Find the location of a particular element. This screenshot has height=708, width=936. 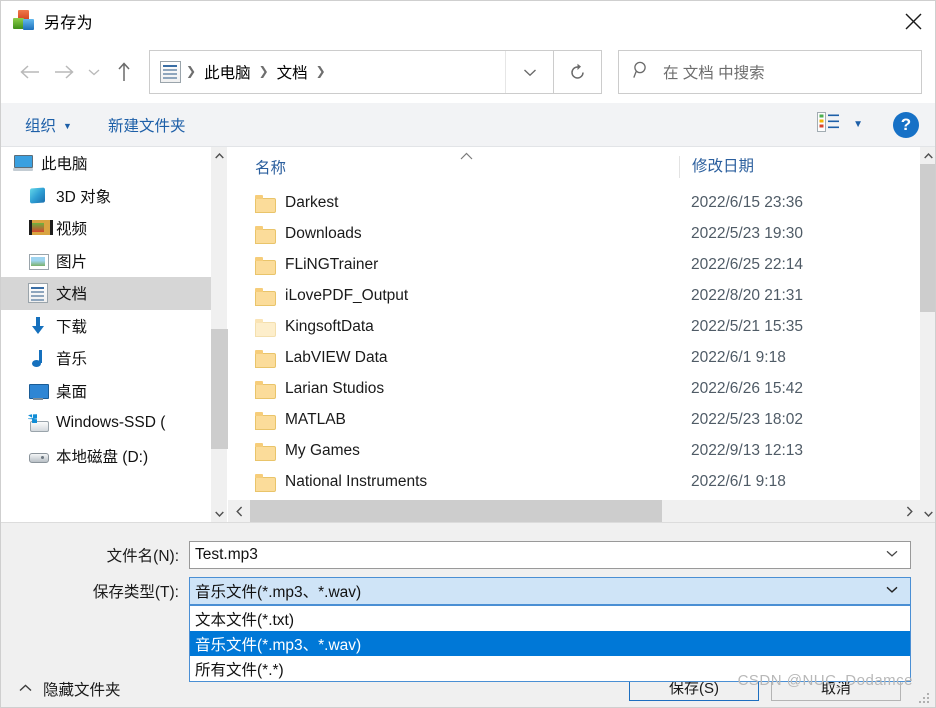

file-name-text: Downloads is located at coordinates (323, 233).